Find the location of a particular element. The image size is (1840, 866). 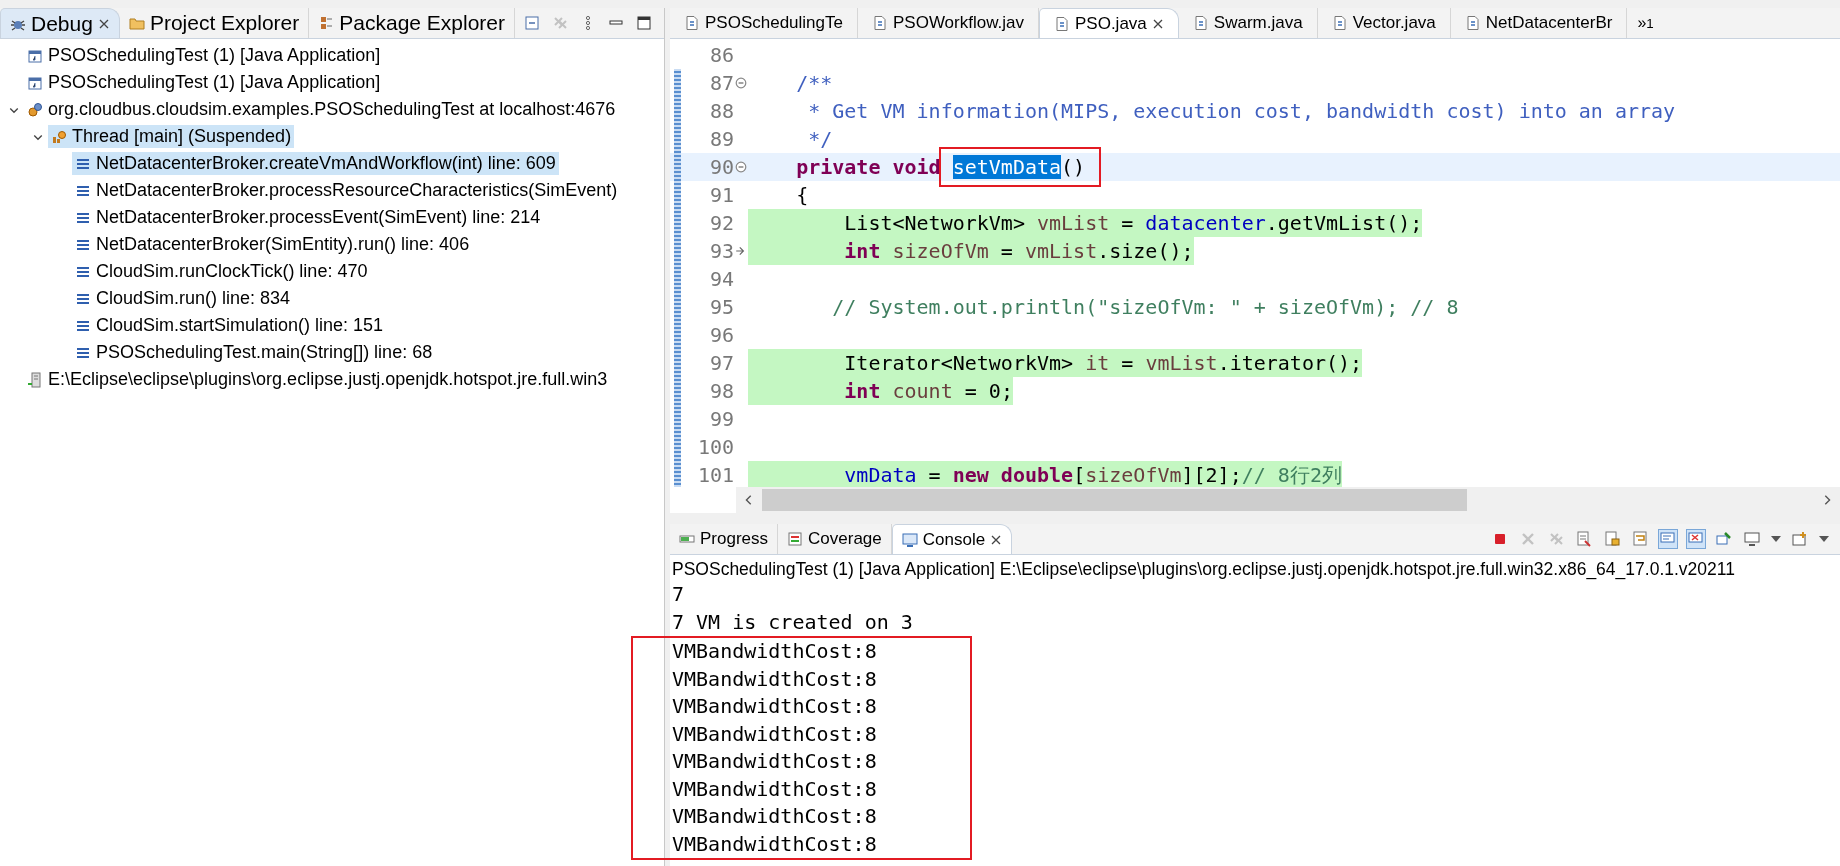

code-text: () is located at coordinates (1073, 167).